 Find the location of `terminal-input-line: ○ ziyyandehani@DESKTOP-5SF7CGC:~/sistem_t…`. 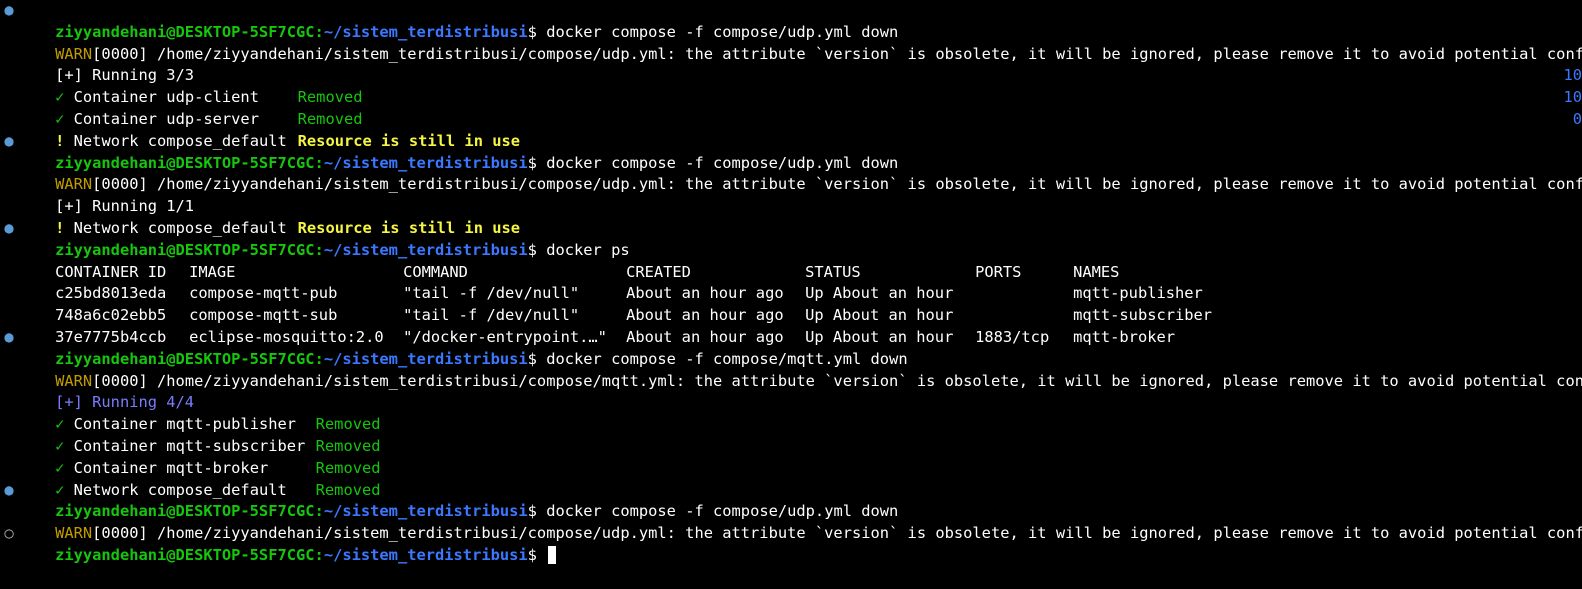

terminal-input-line: ○ ziyyandehani@DESKTOP-5SF7CGC:~/sistem_t… is located at coordinates (791, 544).